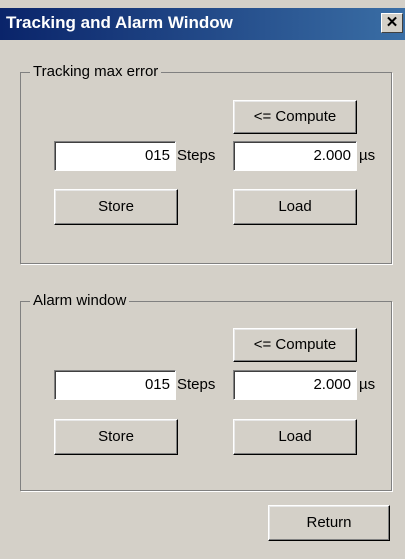  Describe the element at coordinates (196, 155) in the screenshot. I see `tracking-steps-unit: Steps` at that location.